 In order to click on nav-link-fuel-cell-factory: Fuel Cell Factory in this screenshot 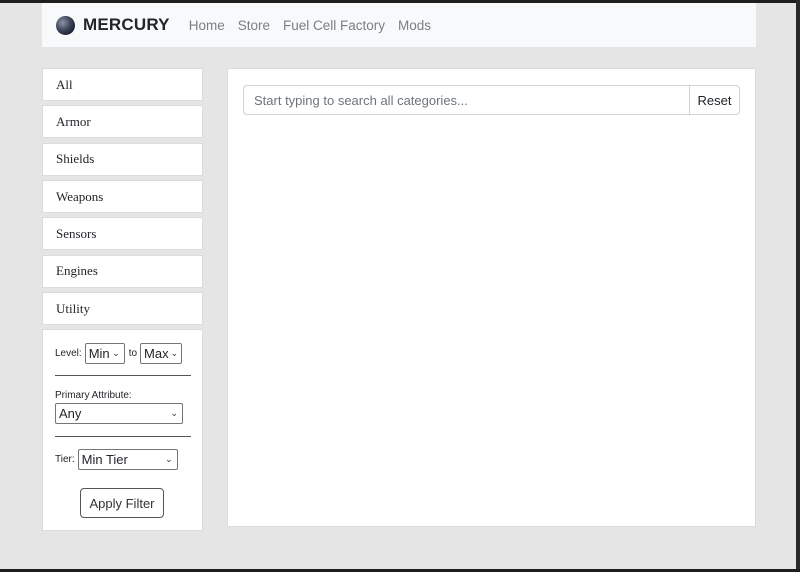, I will do `click(334, 25)`.